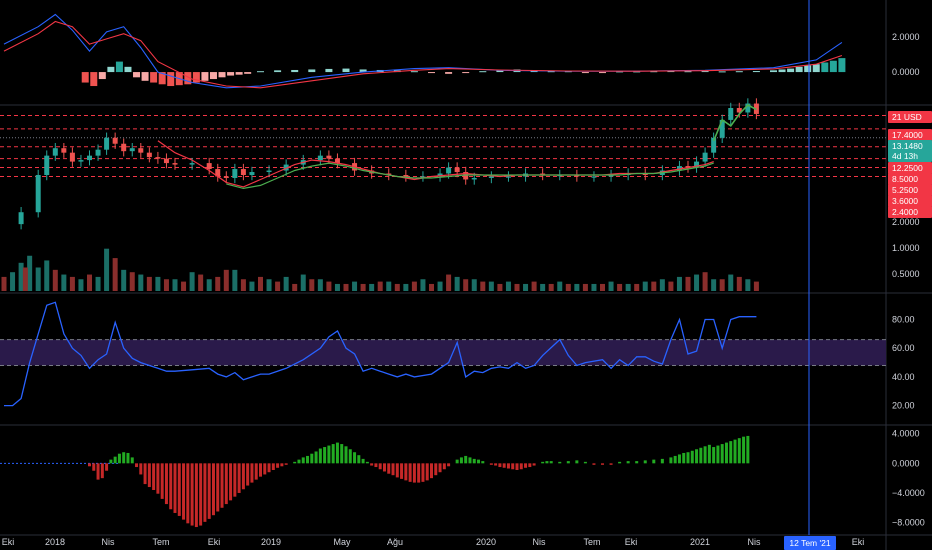 The height and width of the screenshot is (550, 932). Describe the element at coordinates (271, 542) in the screenshot. I see `time-axis-label: 2019` at that location.